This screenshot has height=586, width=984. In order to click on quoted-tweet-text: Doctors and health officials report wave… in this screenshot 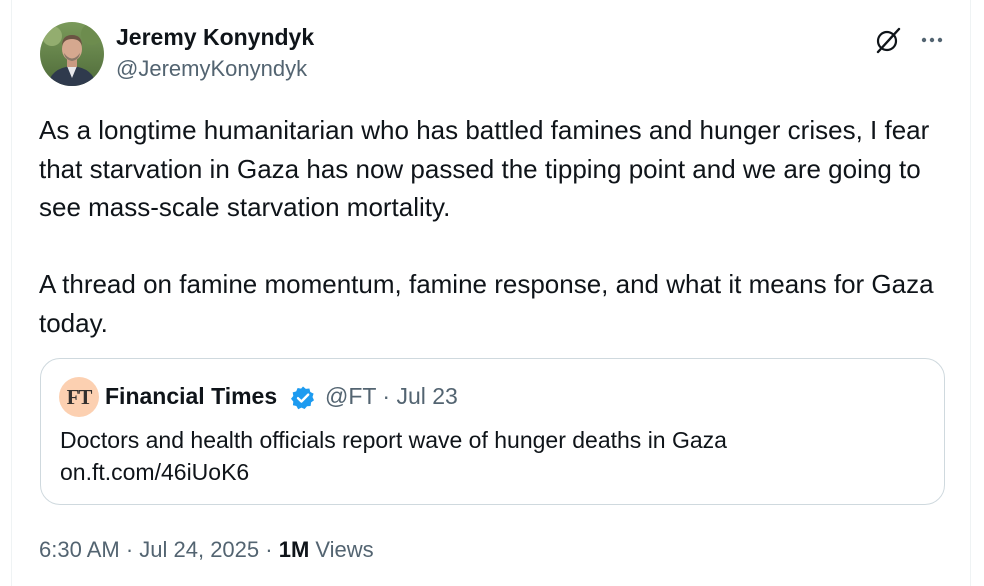, I will do `click(490, 456)`.